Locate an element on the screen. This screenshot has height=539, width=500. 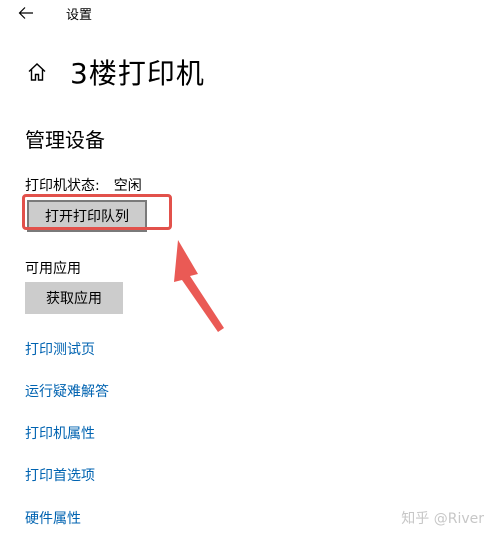
back-button is located at coordinates (26, 13).